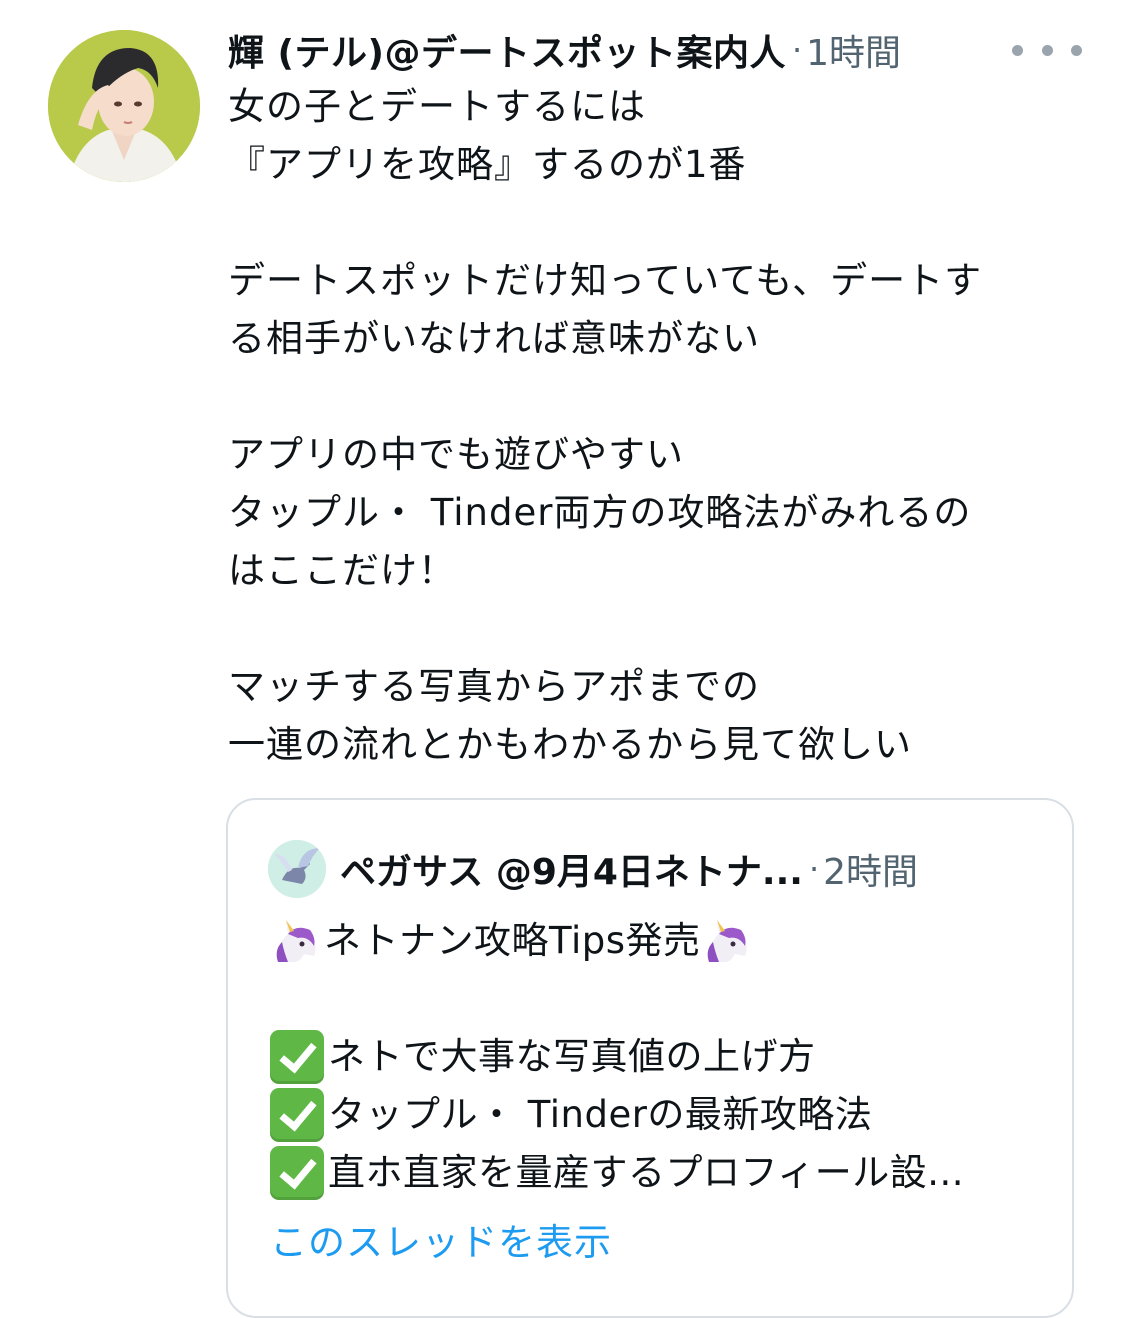 The height and width of the screenshot is (1318, 1125). I want to click on tweet-line: デートスポットだけ知っていても、デートす, so click(605, 280).